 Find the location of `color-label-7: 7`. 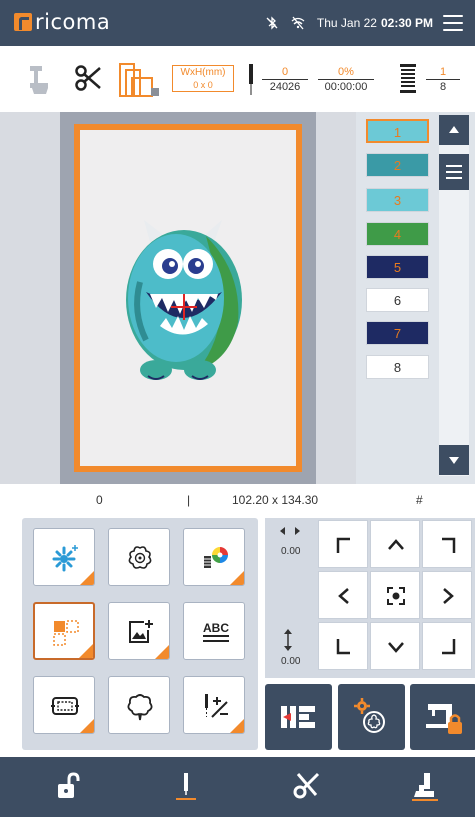

color-label-7: 7 is located at coordinates (397, 333).